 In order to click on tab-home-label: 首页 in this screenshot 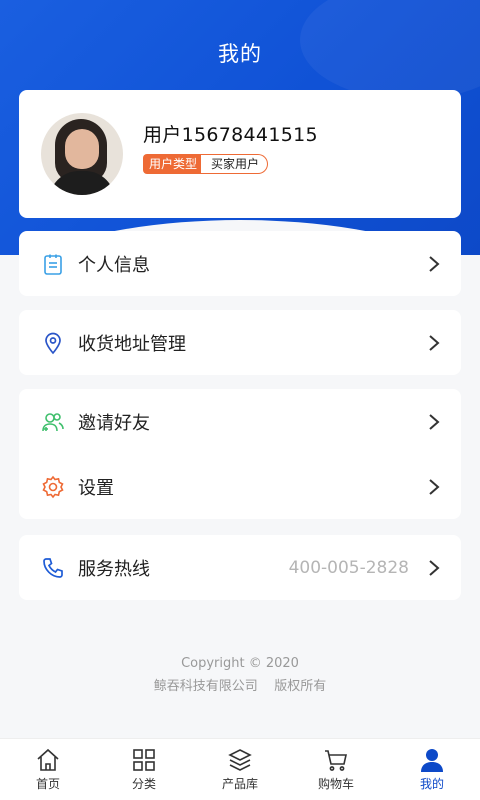, I will do `click(47, 784)`.